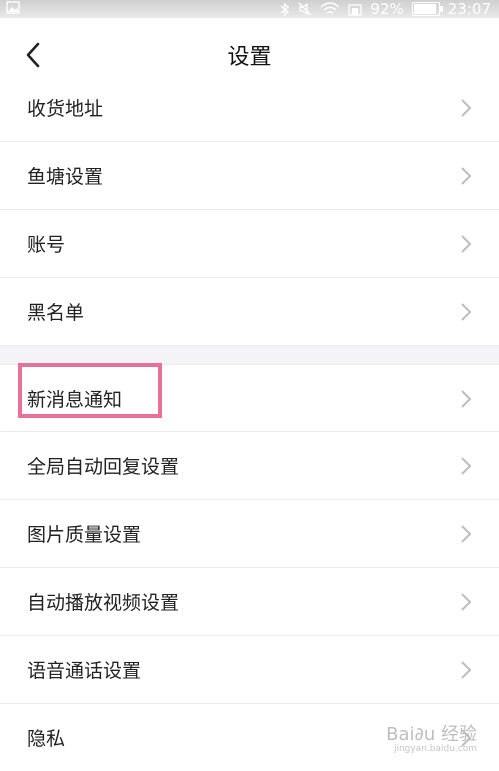 Image resolution: width=499 pixels, height=771 pixels. I want to click on settings-item-label: 语音通话设置, so click(84, 671).